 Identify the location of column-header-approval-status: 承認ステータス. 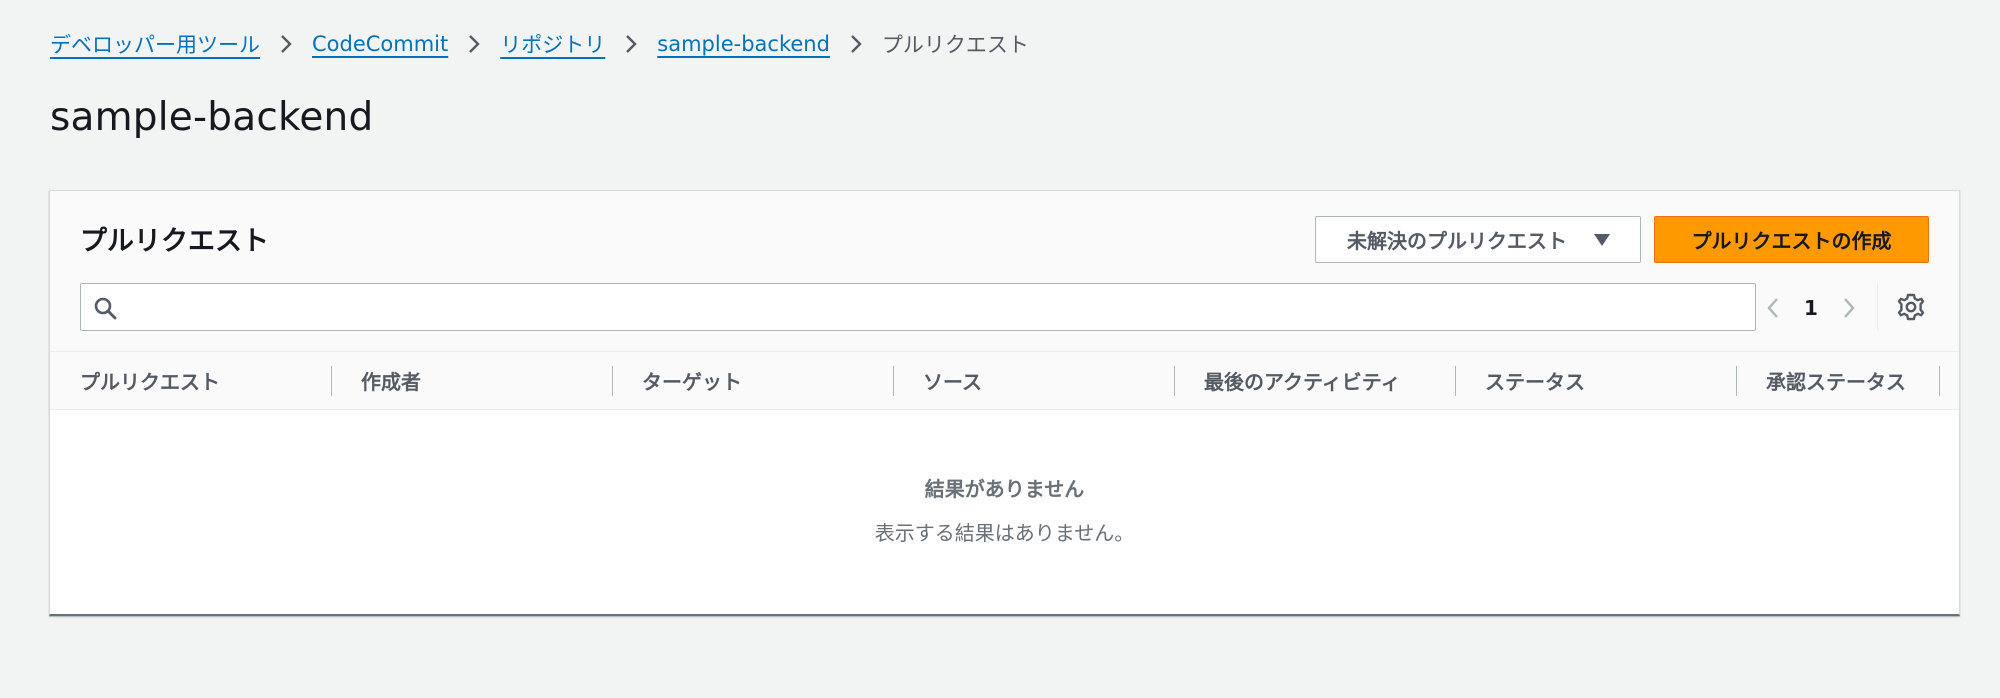
(1836, 380).